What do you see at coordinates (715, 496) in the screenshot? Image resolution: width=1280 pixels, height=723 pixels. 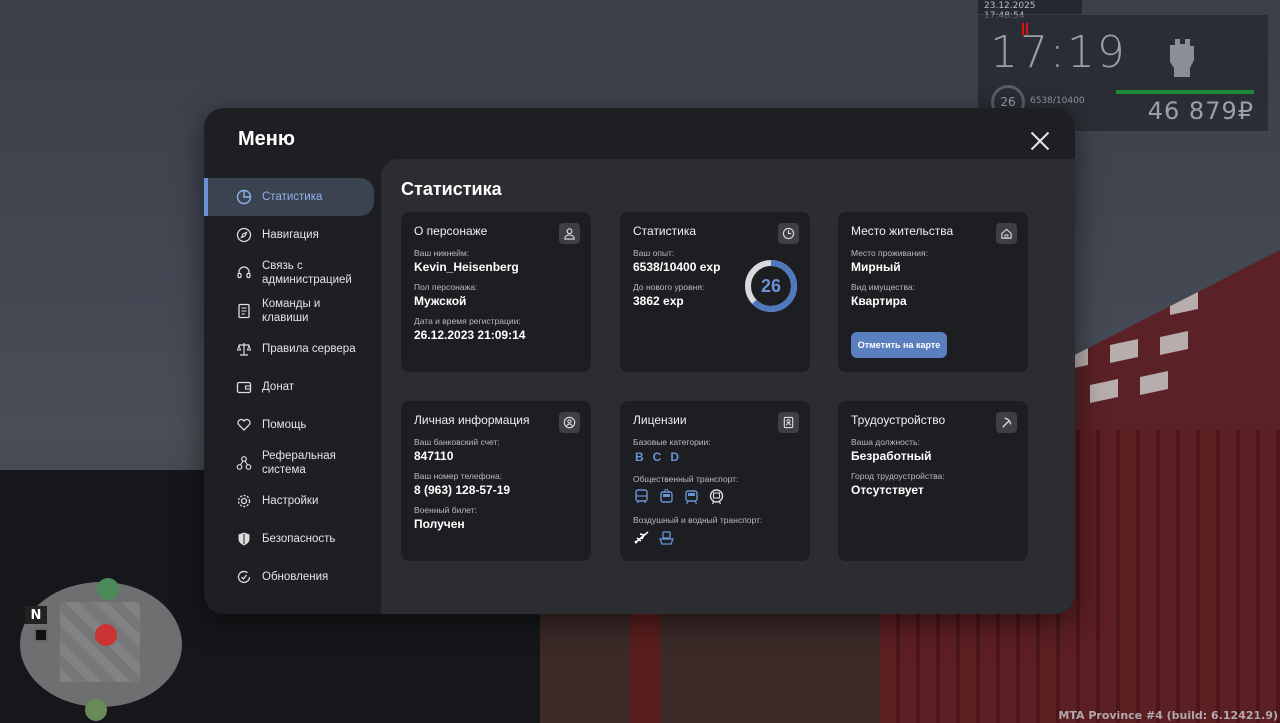 I see `public-transport-icons` at bounding box center [715, 496].